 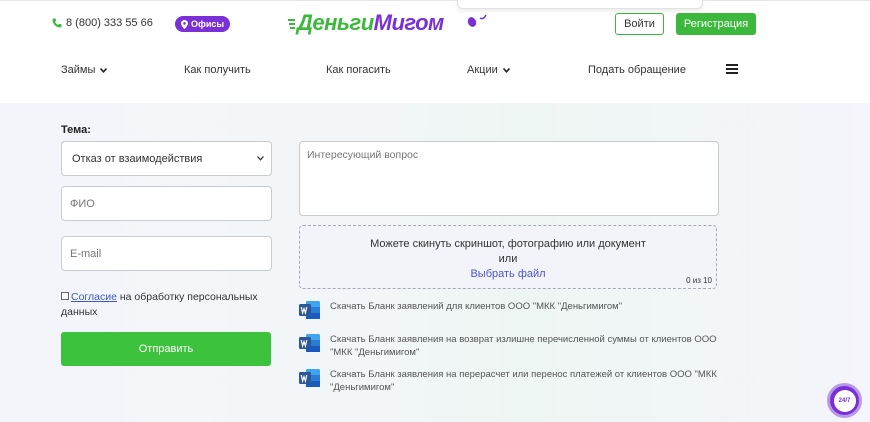 What do you see at coordinates (508, 274) in the screenshot?
I see `choose-file-link: Выбрать файл` at bounding box center [508, 274].